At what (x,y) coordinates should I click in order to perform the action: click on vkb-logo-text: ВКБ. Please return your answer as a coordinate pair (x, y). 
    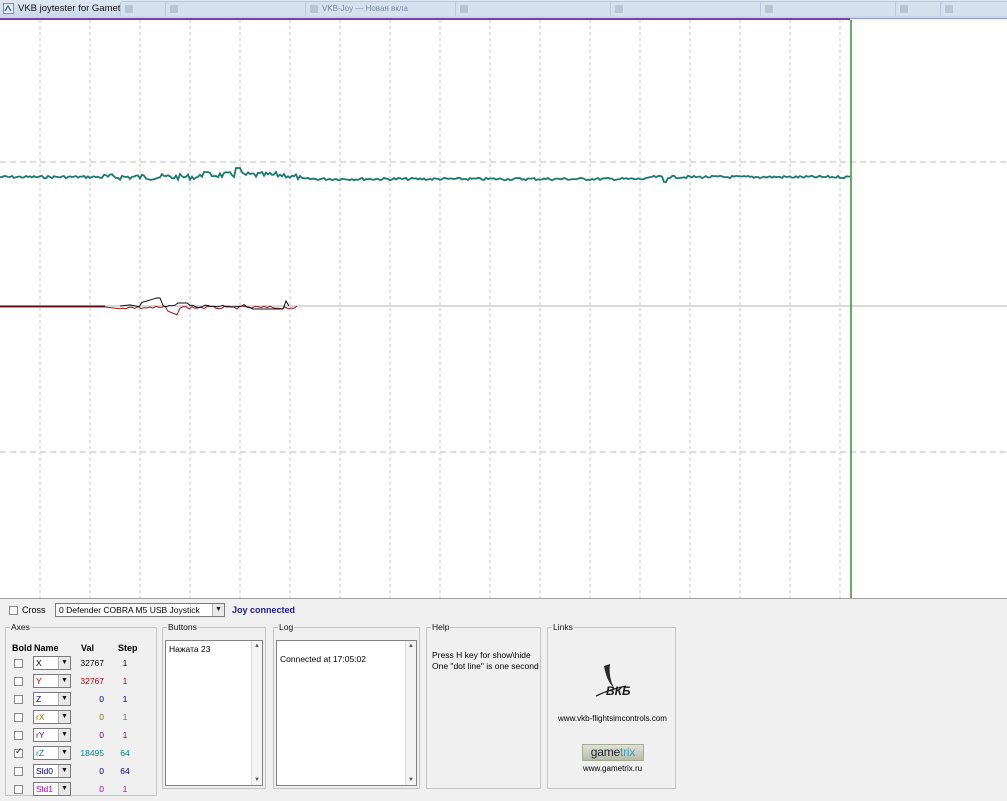
    Looking at the image, I should click on (618, 691).